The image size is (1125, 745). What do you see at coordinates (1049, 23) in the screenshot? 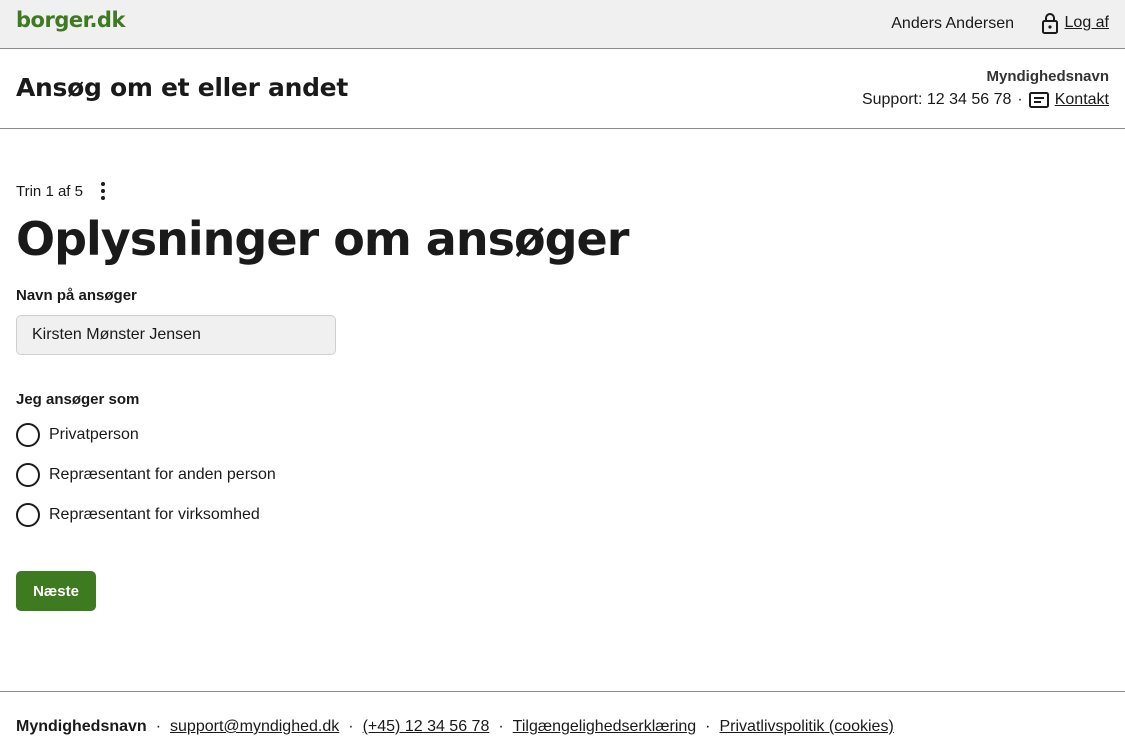
I see `lock-icon` at bounding box center [1049, 23].